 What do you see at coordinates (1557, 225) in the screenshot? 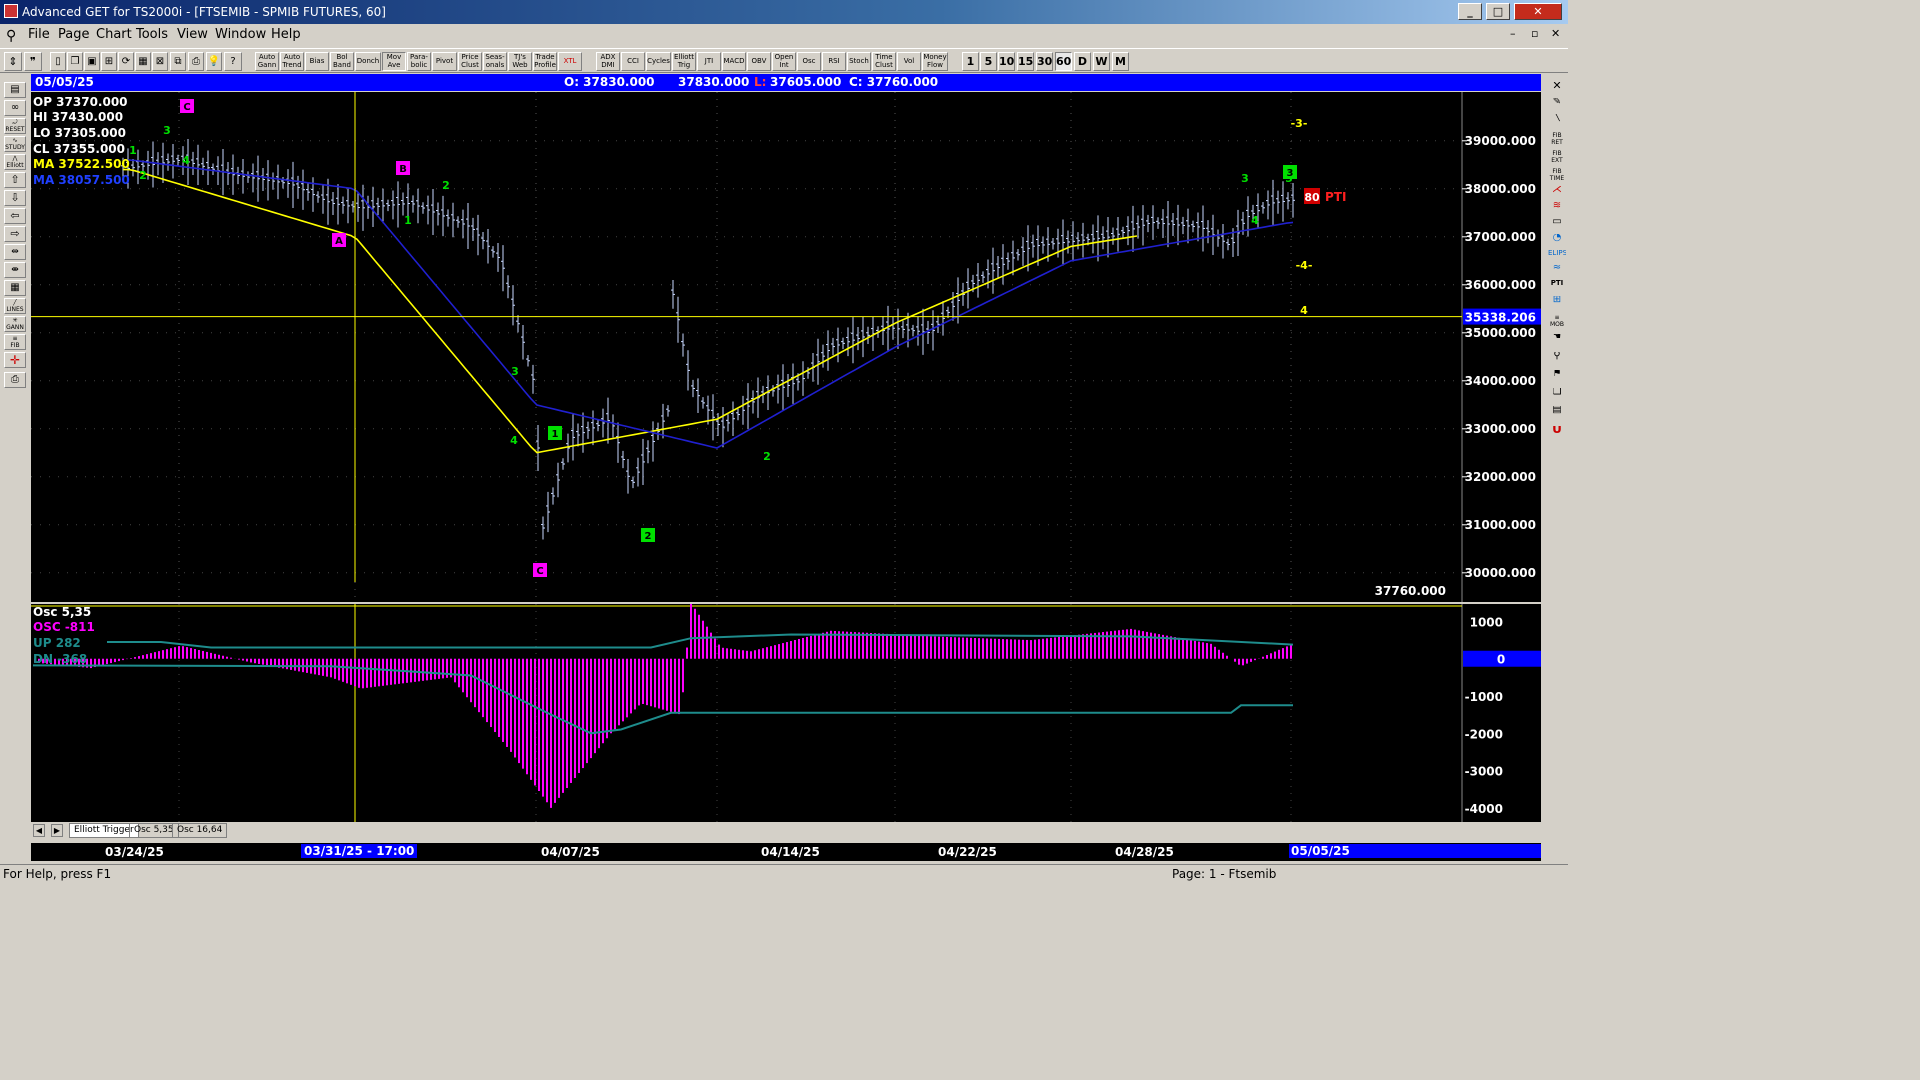
I see `box-icon: ▭` at bounding box center [1557, 225].